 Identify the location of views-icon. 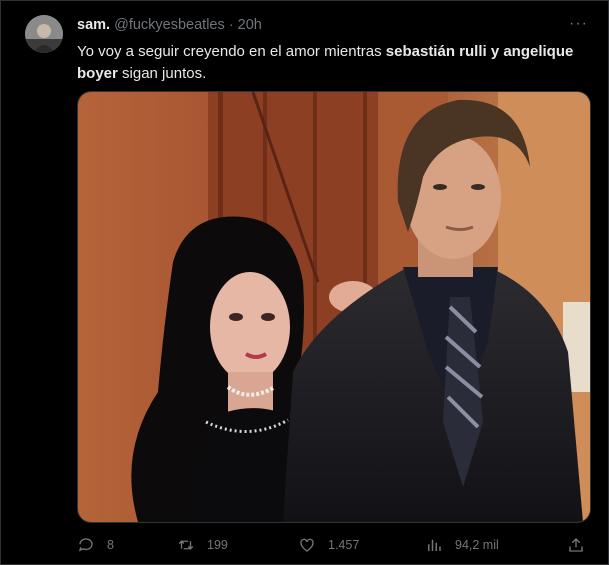
(434, 545).